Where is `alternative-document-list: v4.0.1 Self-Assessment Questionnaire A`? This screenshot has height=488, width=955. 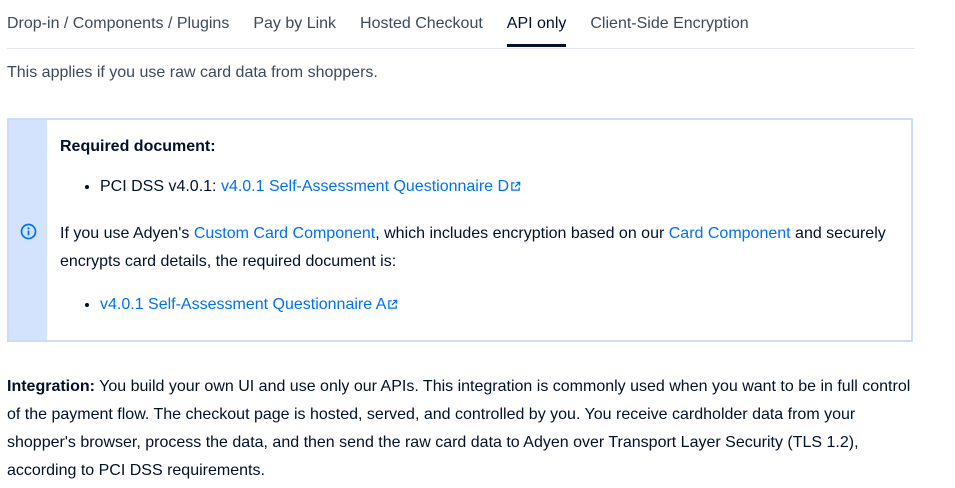 alternative-document-list: v4.0.1 Self-Assessment Questionnaire A is located at coordinates (475, 305).